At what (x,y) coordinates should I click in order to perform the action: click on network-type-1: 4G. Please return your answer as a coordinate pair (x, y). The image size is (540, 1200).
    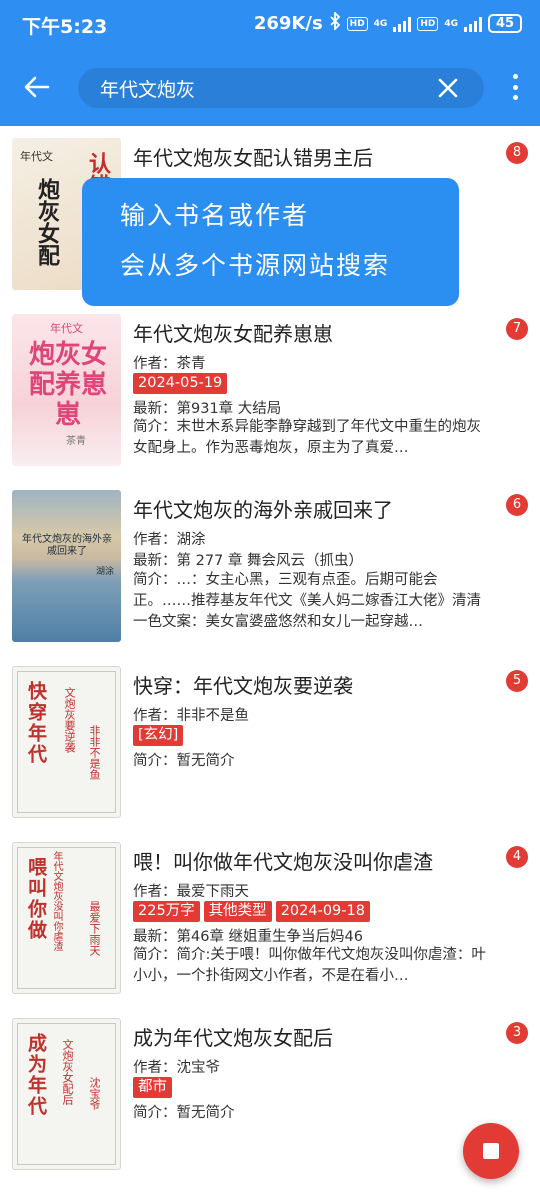
    Looking at the image, I should click on (380, 23).